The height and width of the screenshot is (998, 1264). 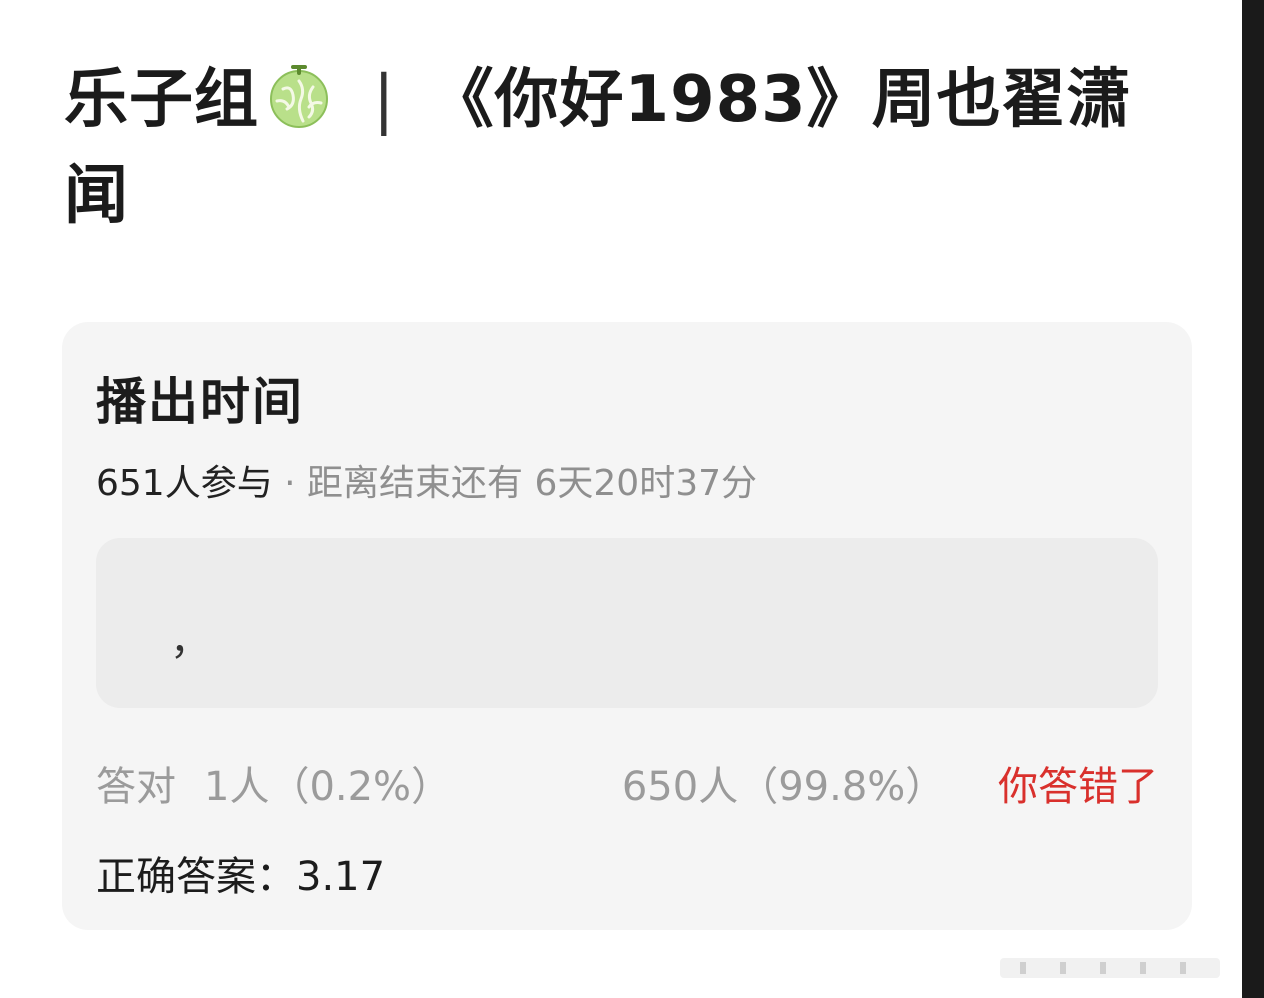 I want to click on wrong-label: 你答错了, so click(x=1078, y=787).